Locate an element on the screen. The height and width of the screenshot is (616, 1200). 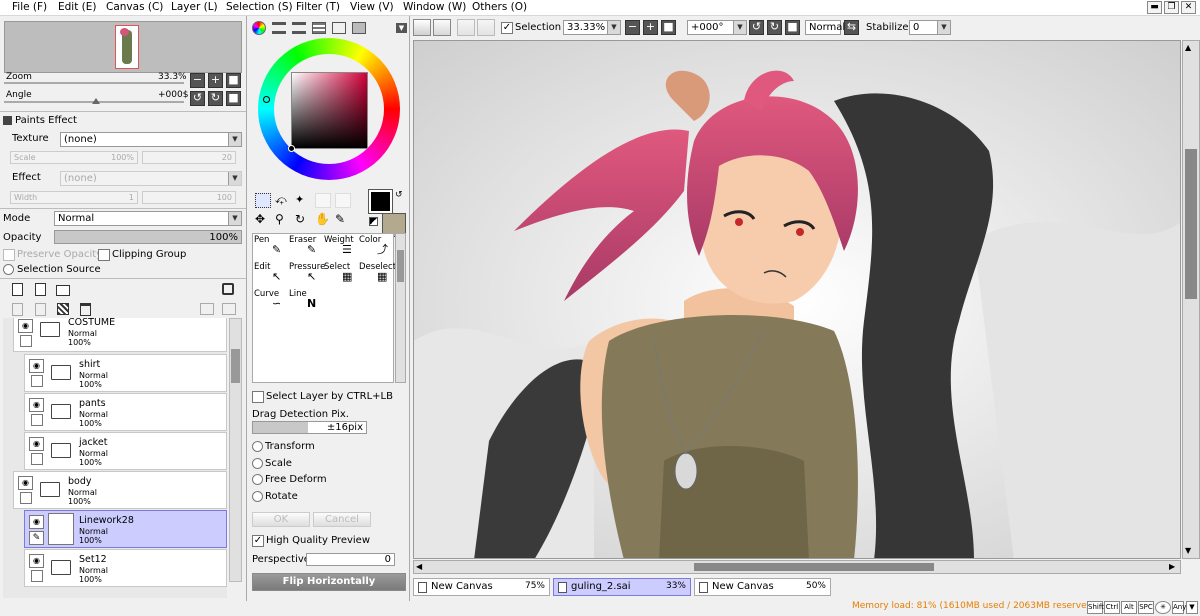
lasso-tool-icon: ⤽ is located at coordinates (283, 200).